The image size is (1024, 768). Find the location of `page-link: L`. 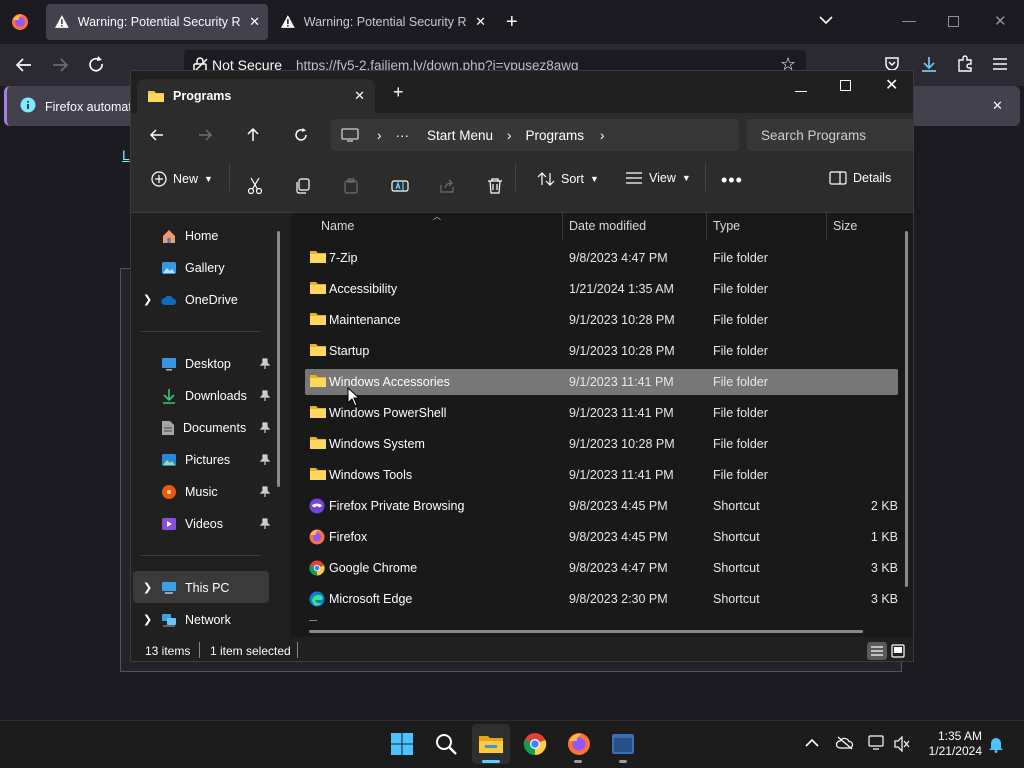

page-link: L is located at coordinates (126, 155).